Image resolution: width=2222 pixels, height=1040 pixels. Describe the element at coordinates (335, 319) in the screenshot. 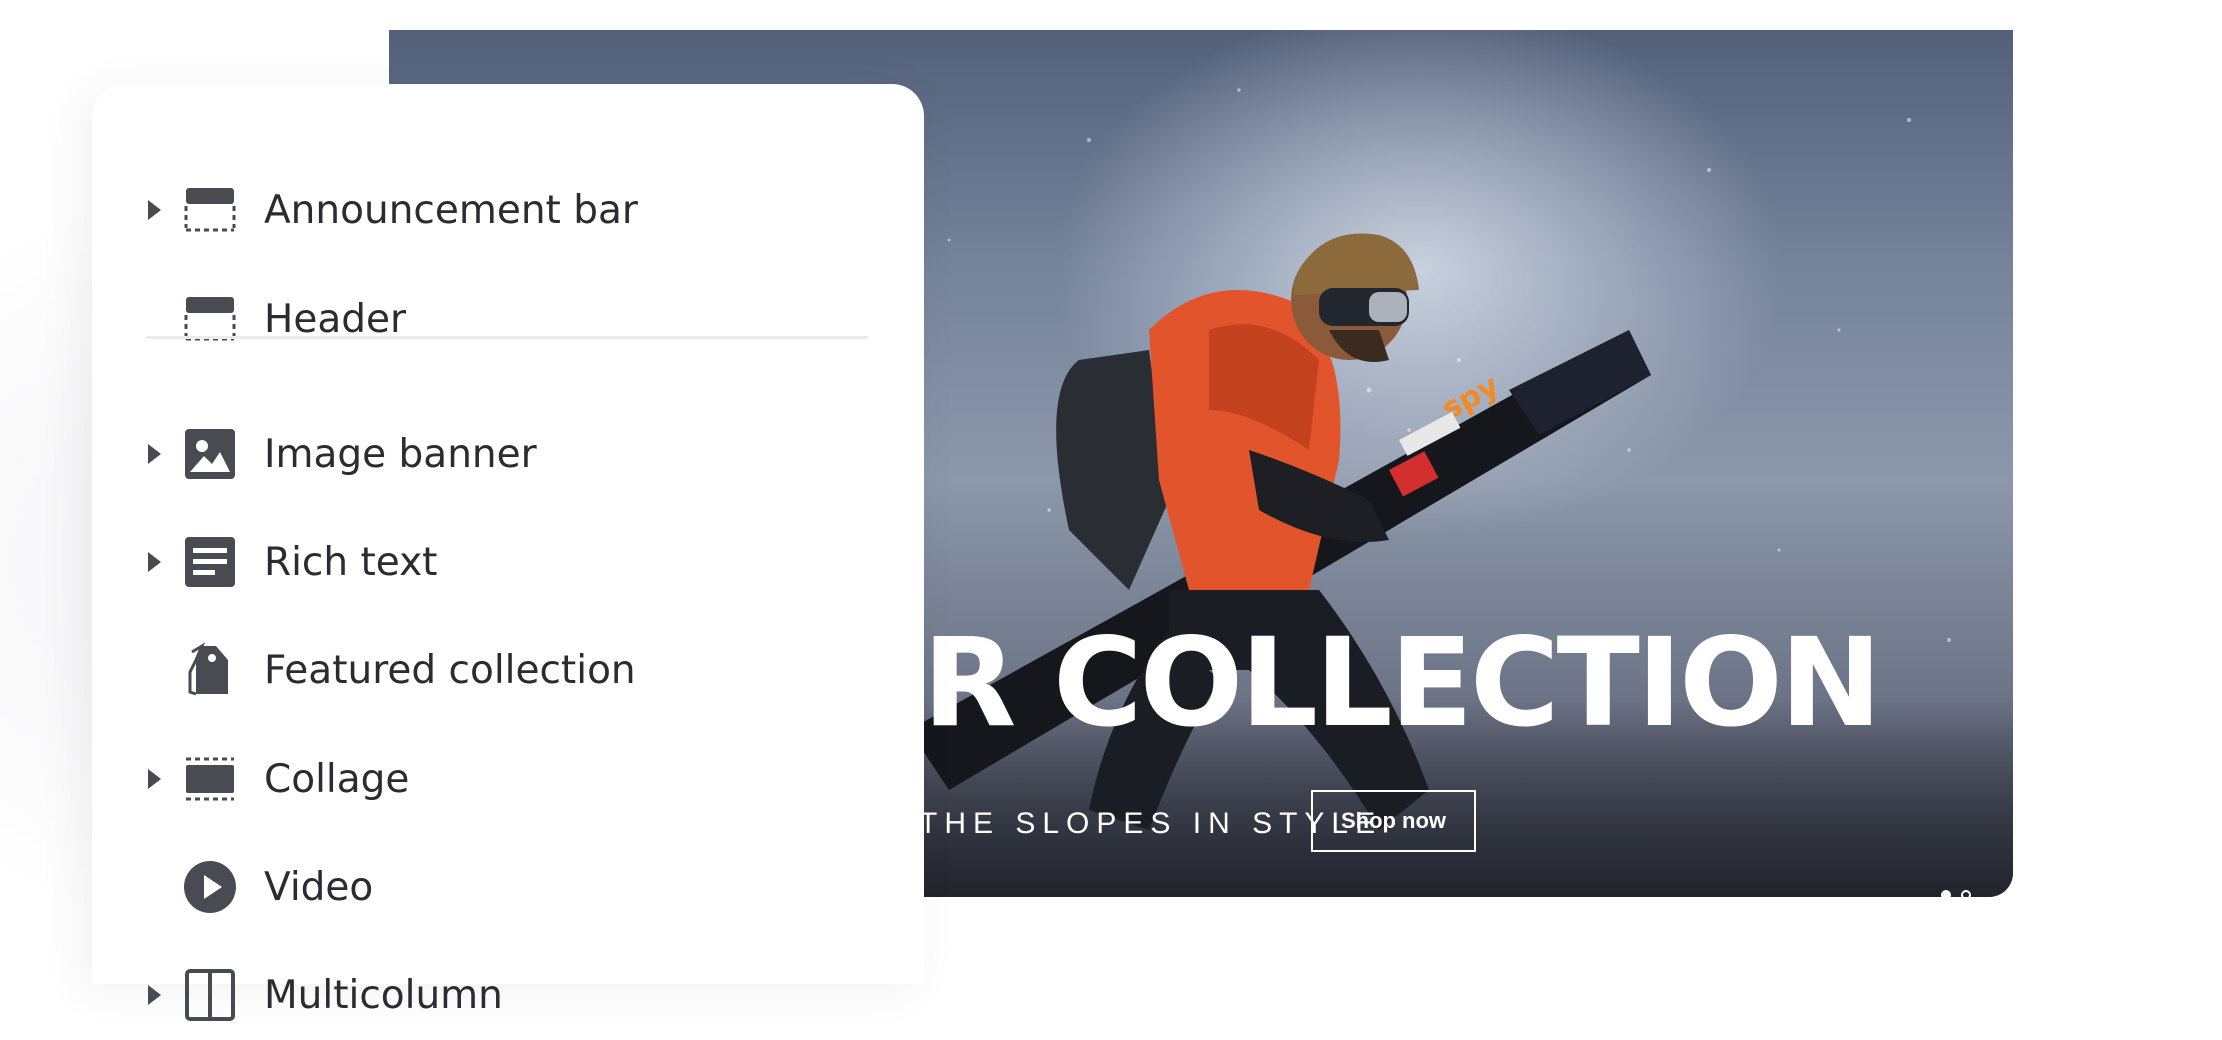

I see `section-label: Header` at that location.